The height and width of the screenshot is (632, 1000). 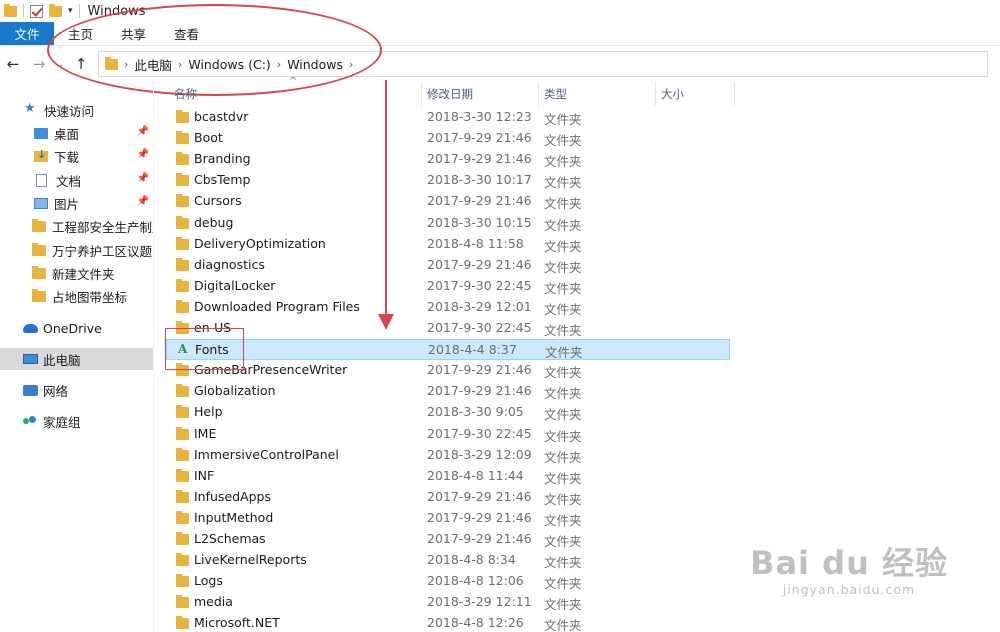 I want to click on sidebar-item-documents: 文档 📌, so click(x=76, y=180).